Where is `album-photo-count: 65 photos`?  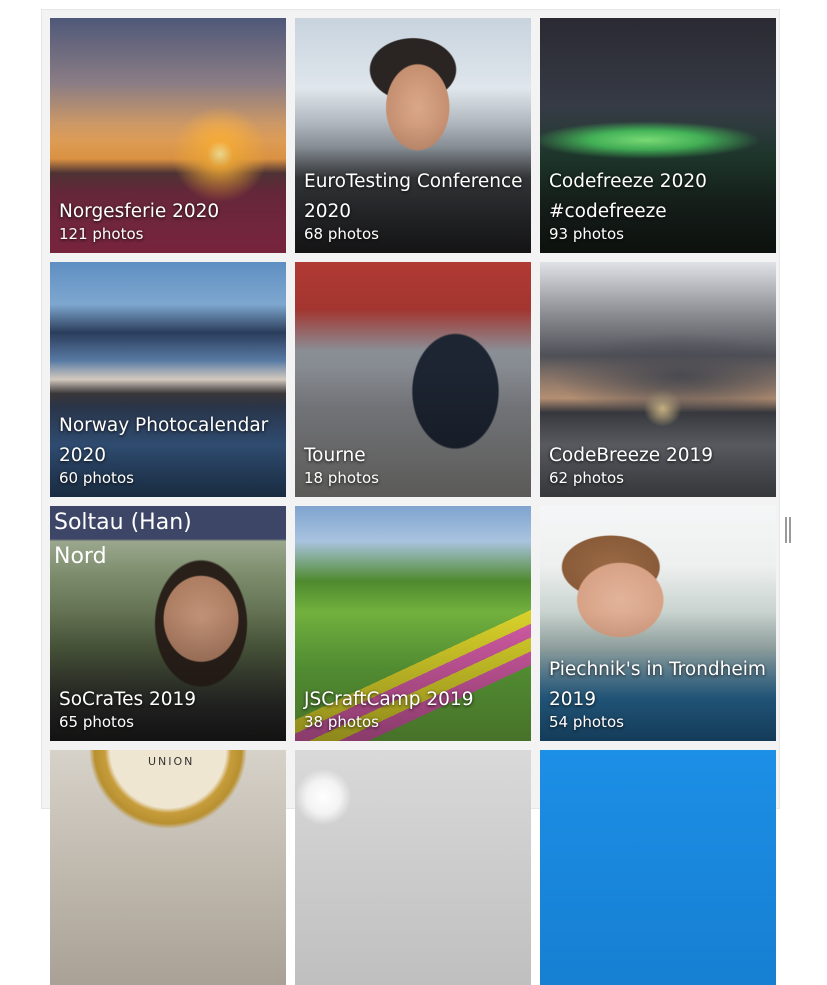
album-photo-count: 65 photos is located at coordinates (96, 722).